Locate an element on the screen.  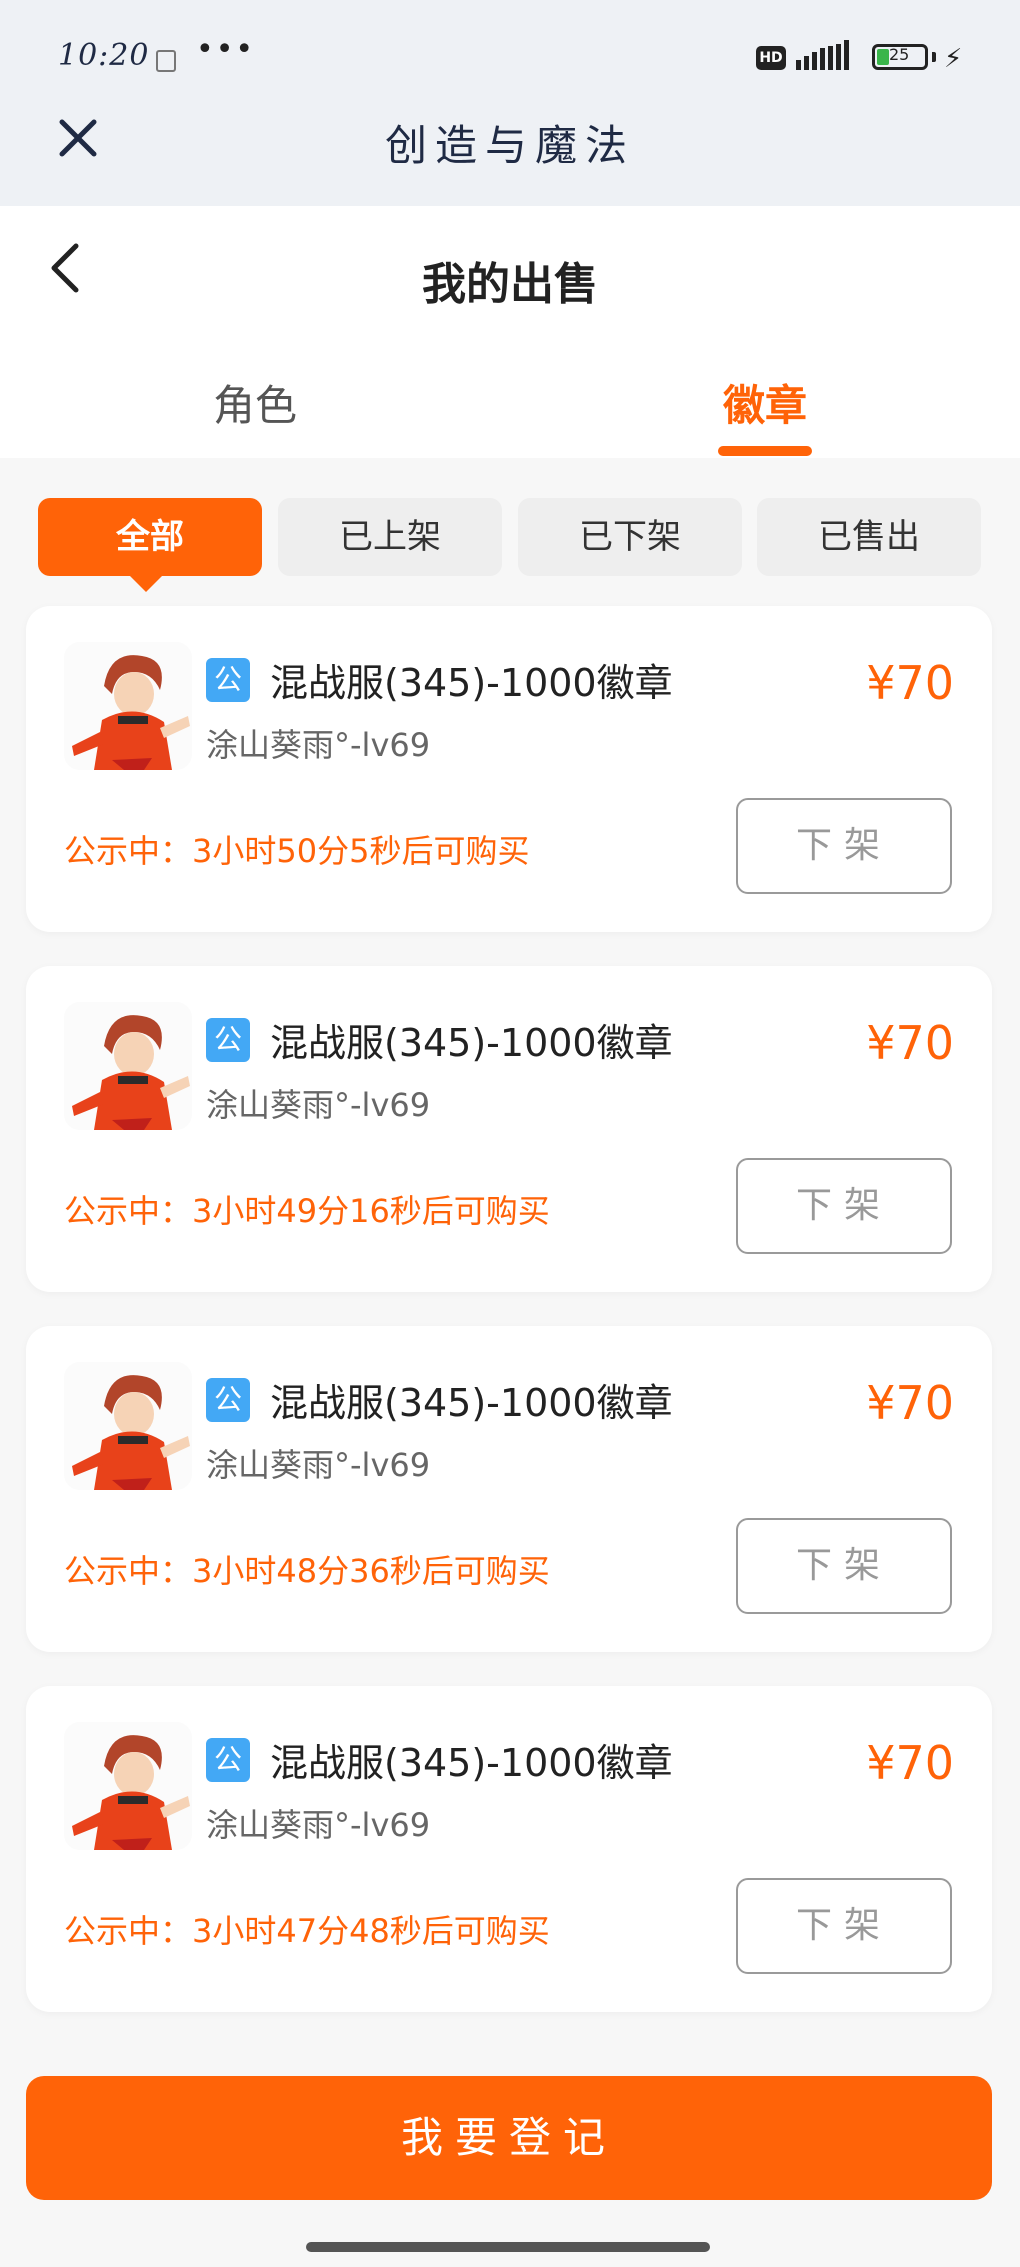
listing-notice: 公示中：3小时48分36秒后可购买 is located at coordinates (307, 1571).